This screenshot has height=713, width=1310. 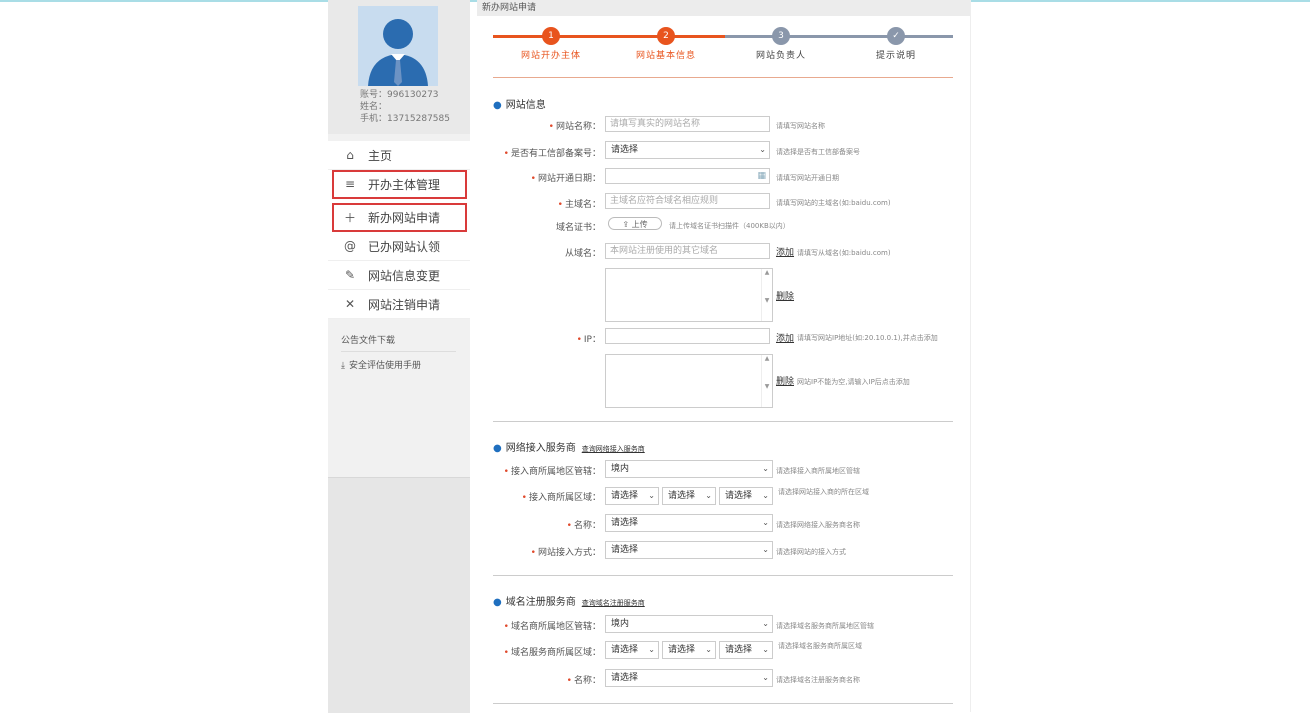 I want to click on ip-input, so click(x=687, y=336).